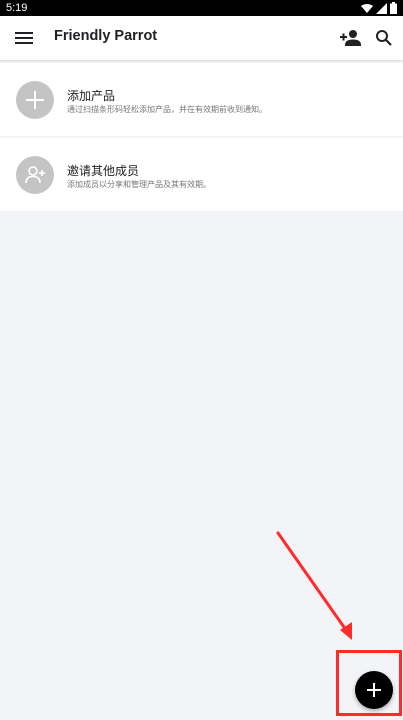 This screenshot has width=403, height=720. I want to click on add-product-title: 添加产品, so click(91, 96).